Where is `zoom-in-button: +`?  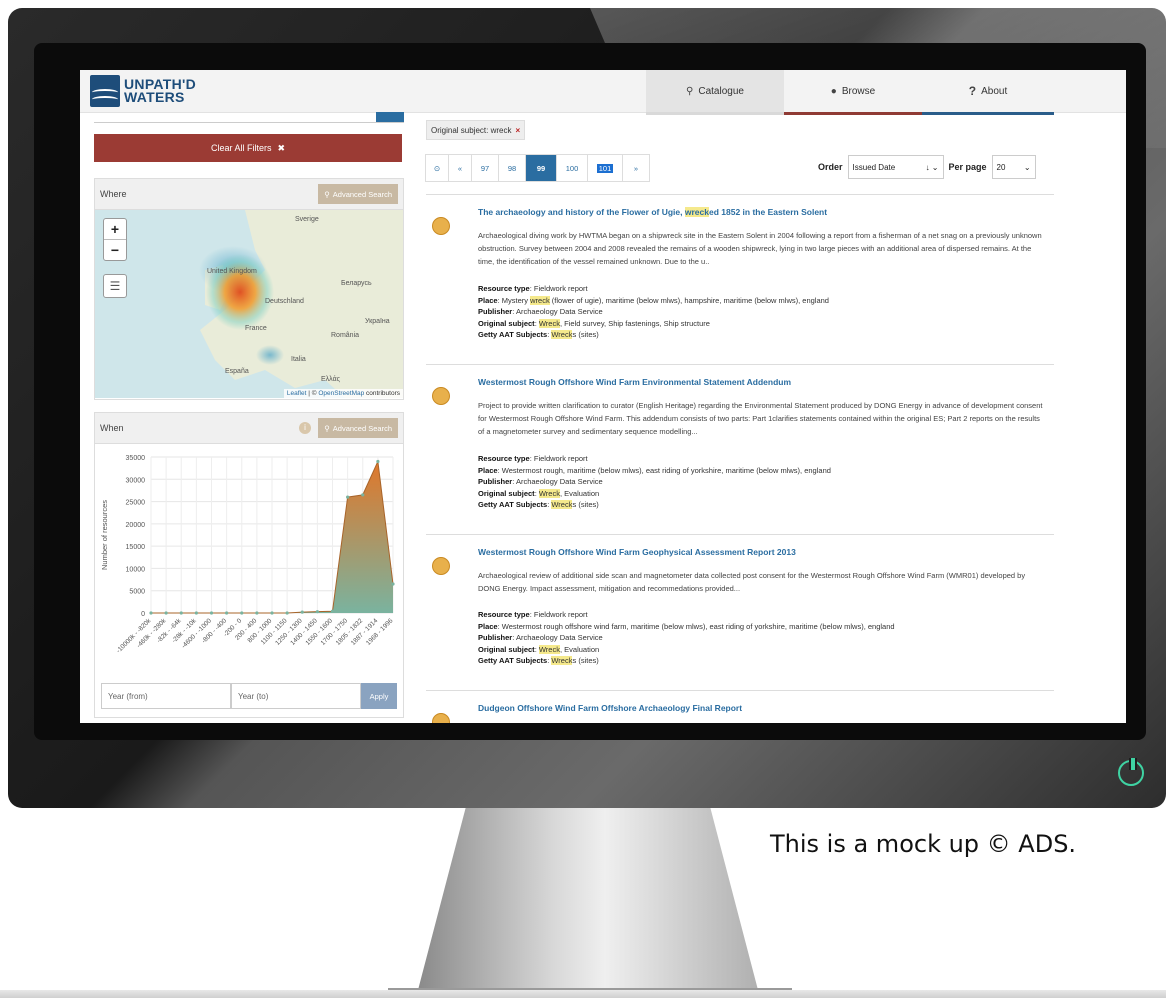 zoom-in-button: + is located at coordinates (115, 229).